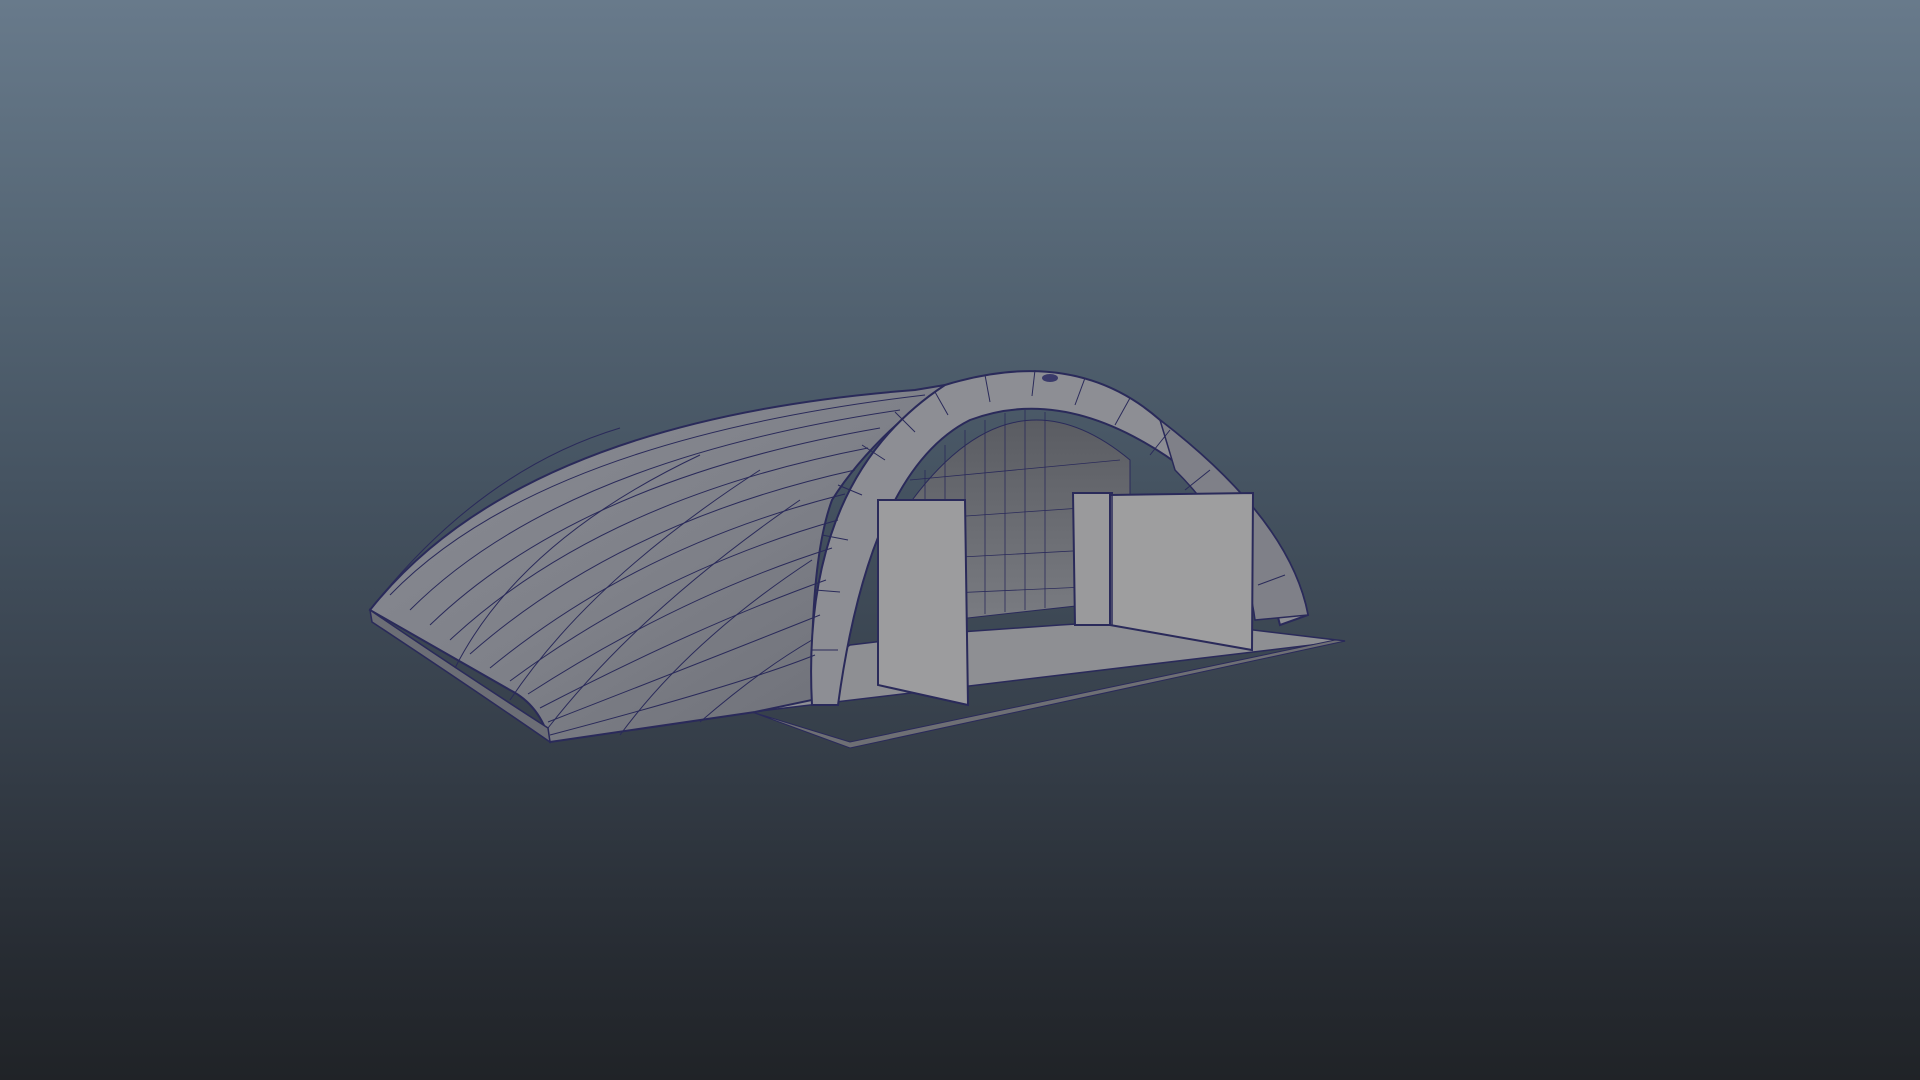 This screenshot has height=1080, width=1920. Describe the element at coordinates (1050, 378) in the screenshot. I see `vertex-marker` at that location.